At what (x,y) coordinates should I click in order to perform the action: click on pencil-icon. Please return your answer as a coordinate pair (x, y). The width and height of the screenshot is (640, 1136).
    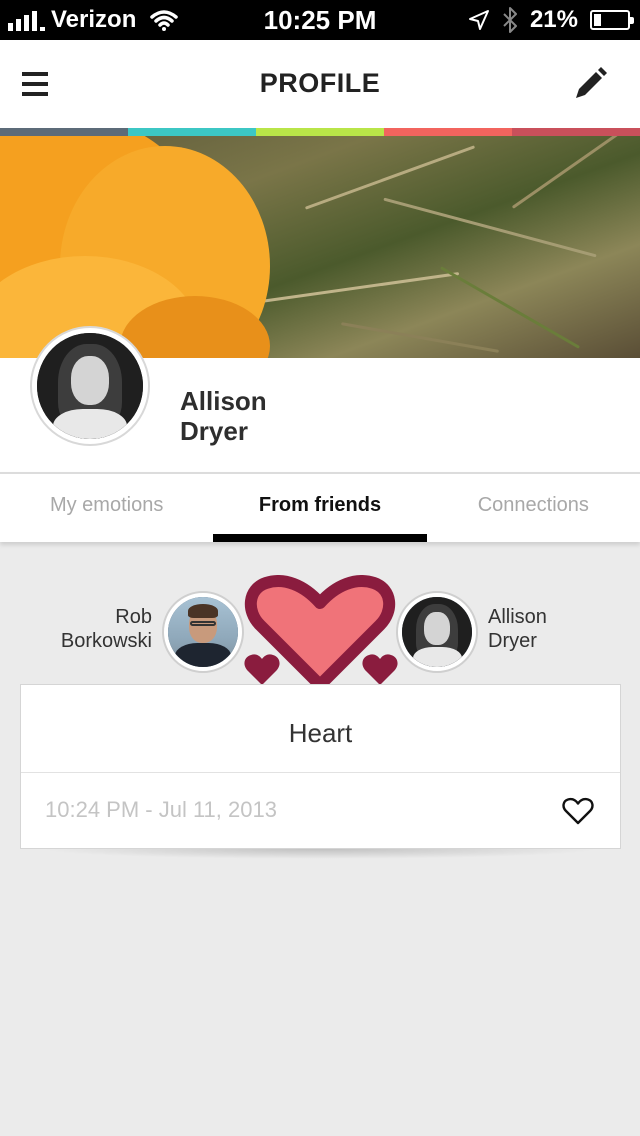
    Looking at the image, I should click on (590, 84).